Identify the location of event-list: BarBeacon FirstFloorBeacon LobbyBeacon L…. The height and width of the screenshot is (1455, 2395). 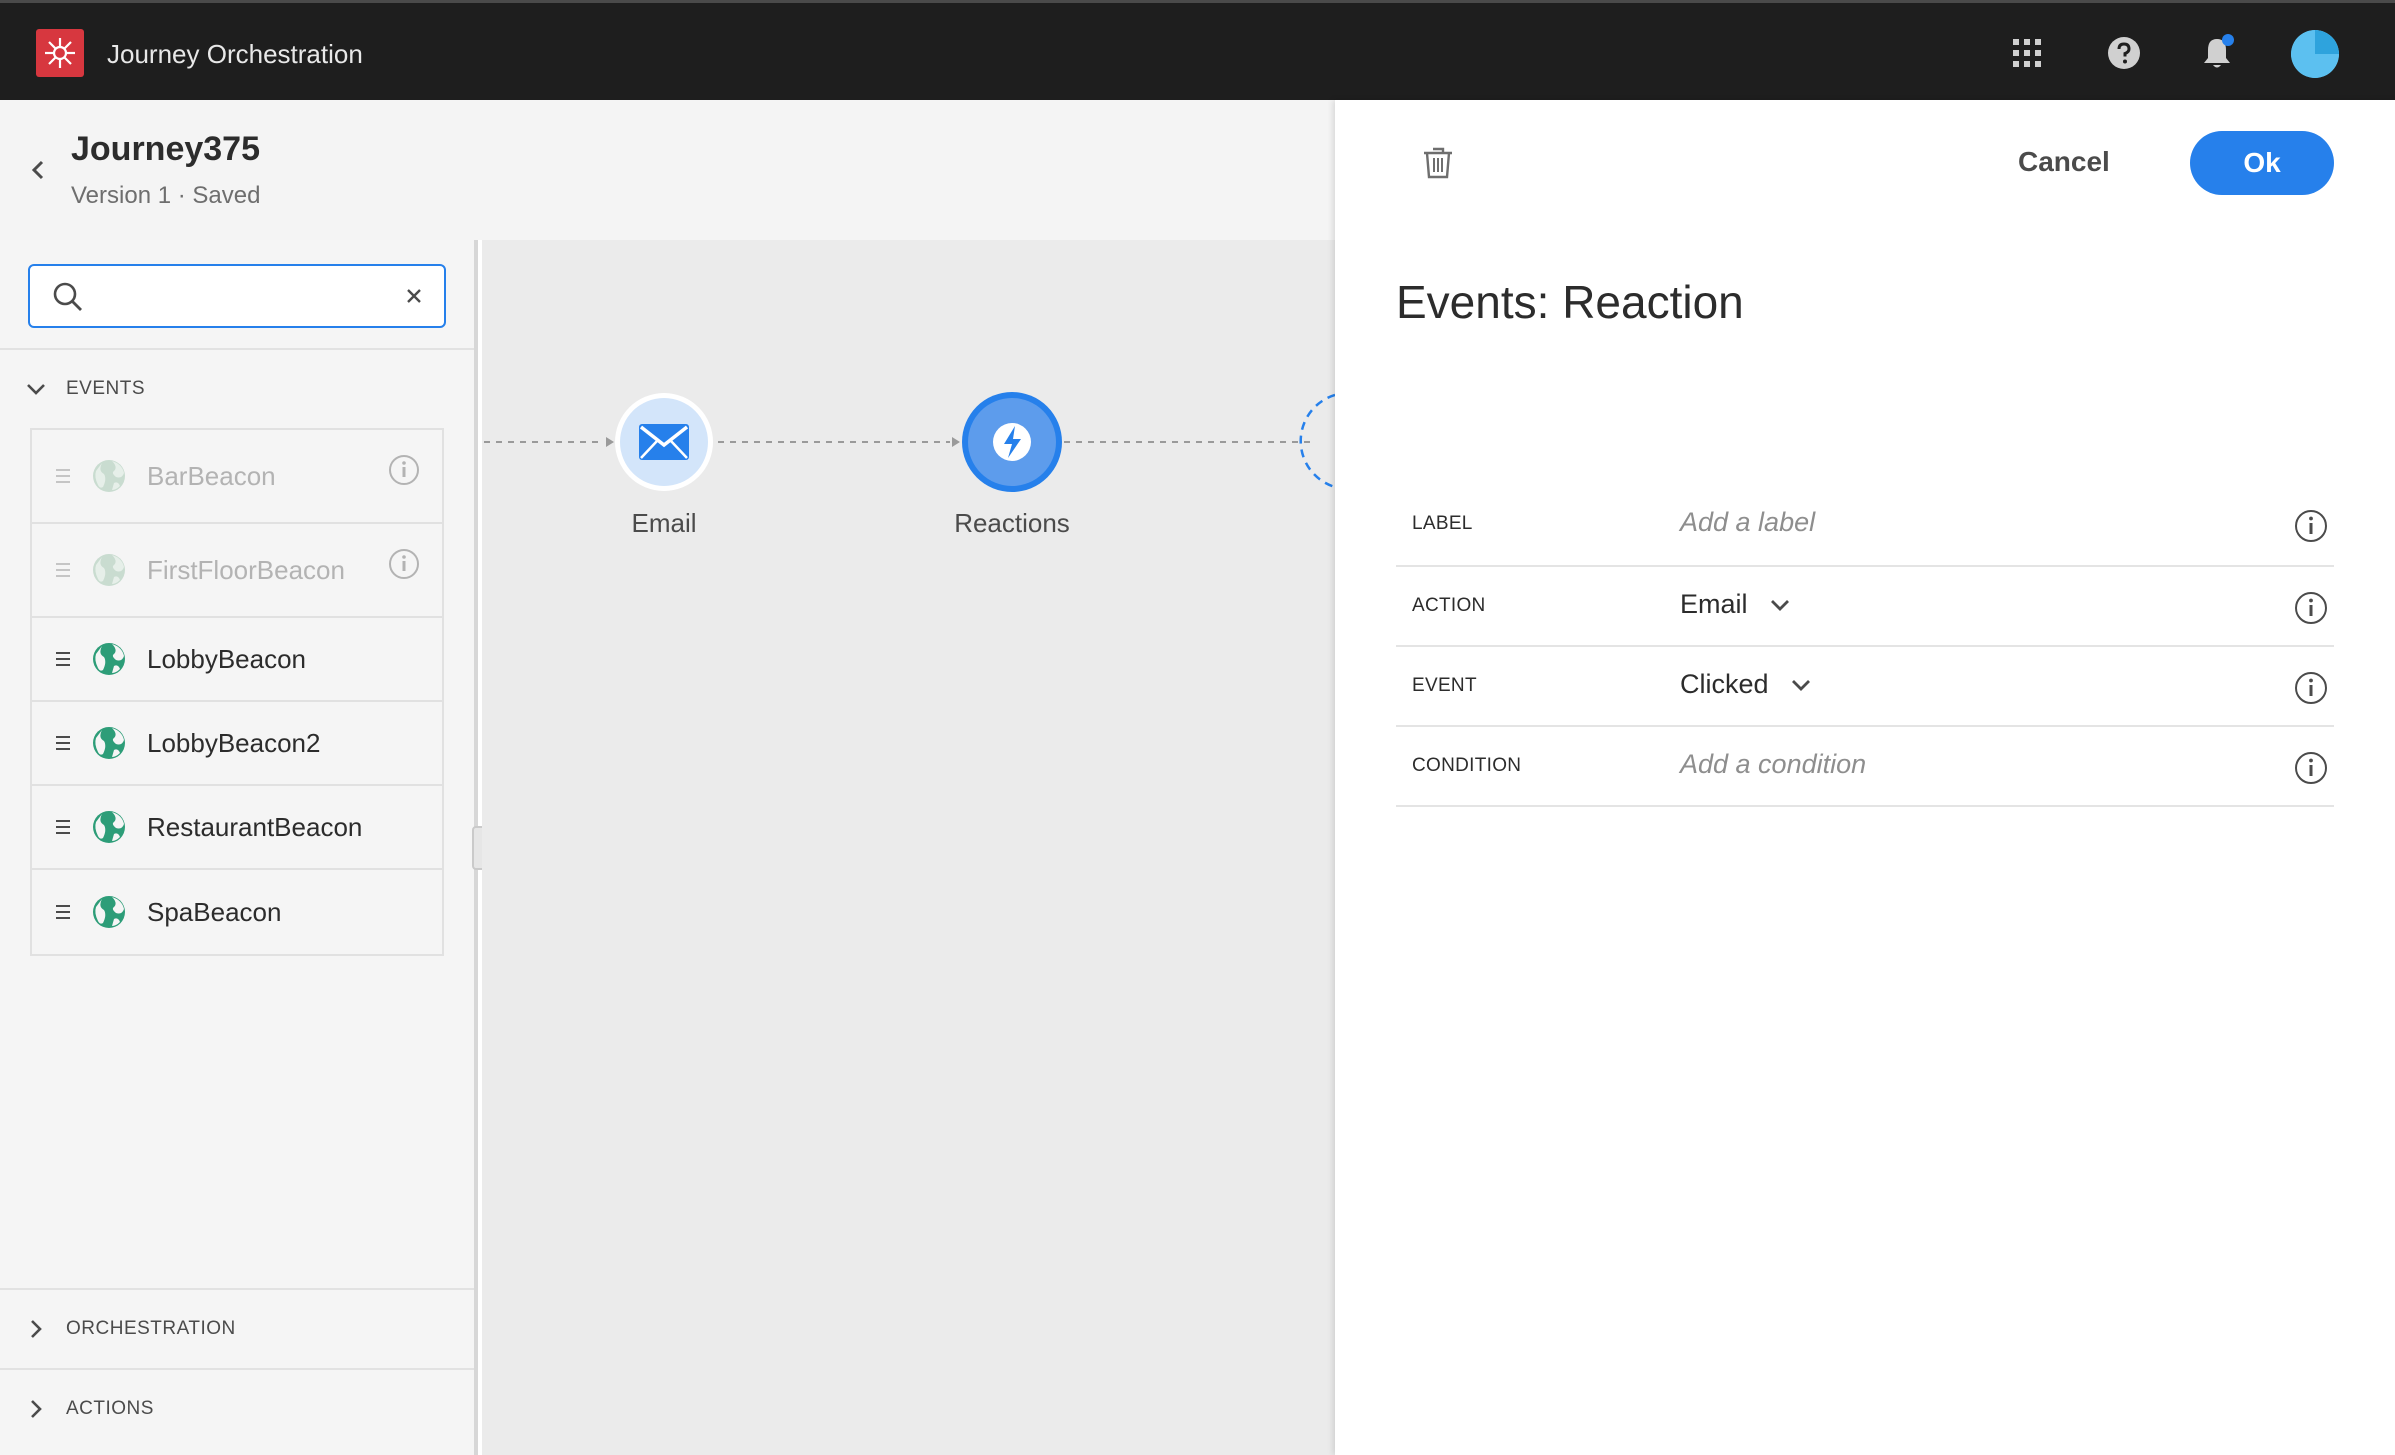
(237, 692).